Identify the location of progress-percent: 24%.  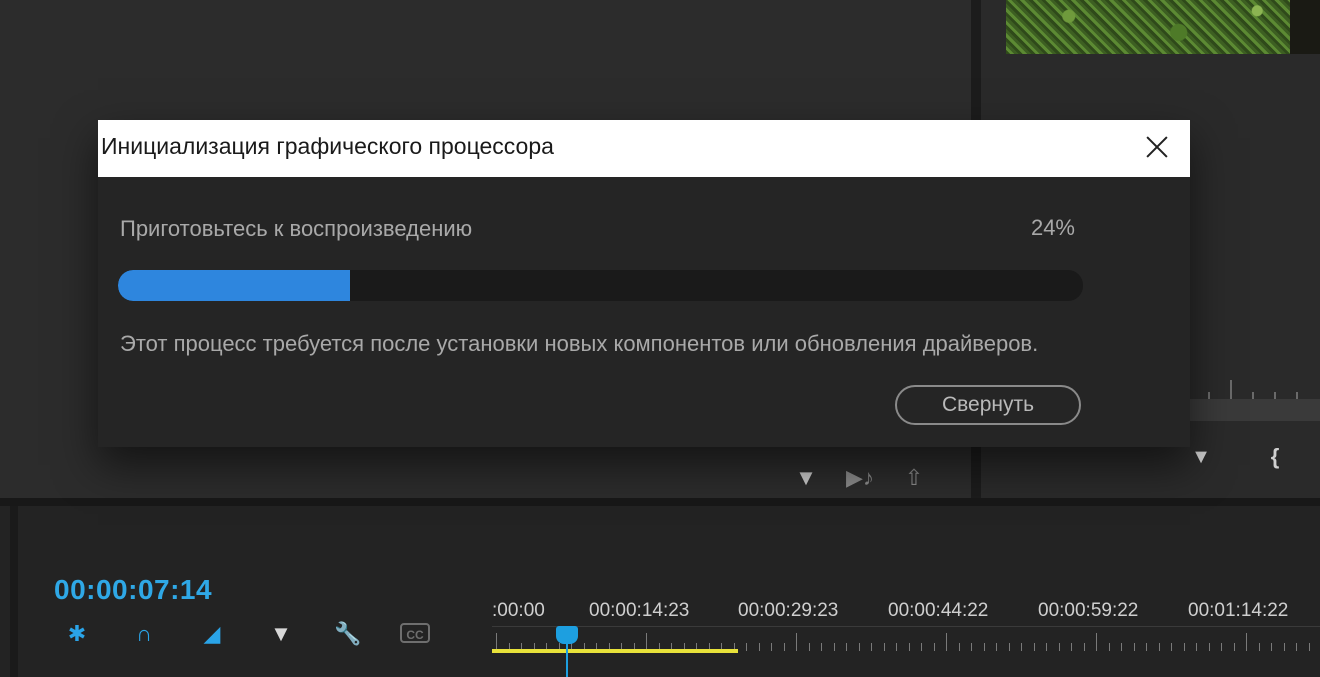
(1052, 227).